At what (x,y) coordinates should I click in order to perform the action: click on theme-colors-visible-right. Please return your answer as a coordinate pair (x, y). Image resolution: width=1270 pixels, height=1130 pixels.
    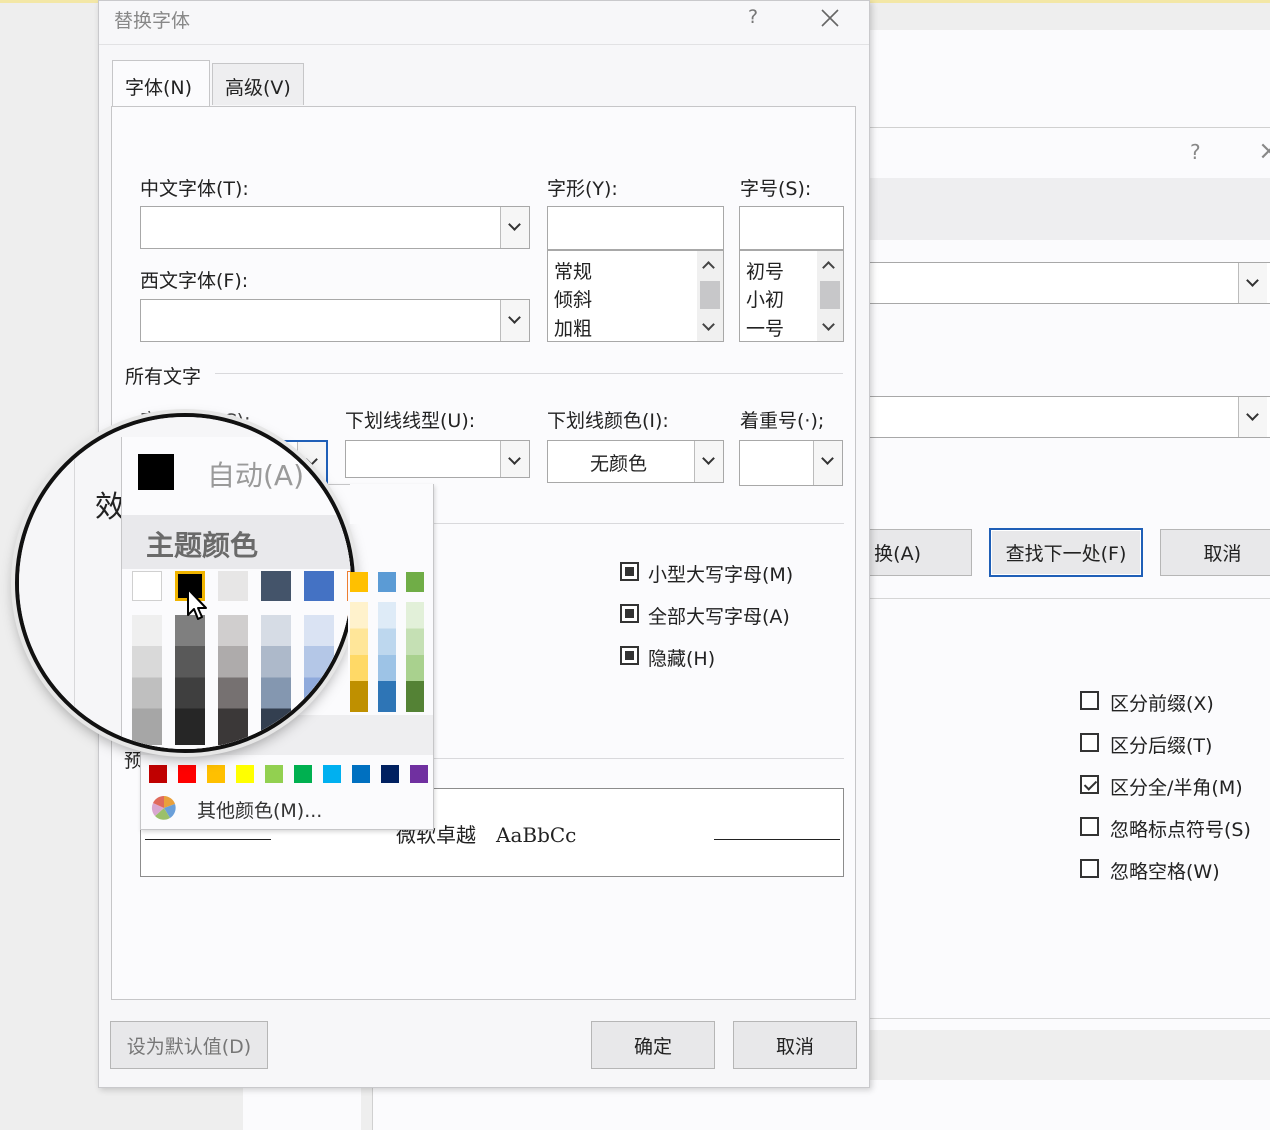
    Looking at the image, I should click on (390, 642).